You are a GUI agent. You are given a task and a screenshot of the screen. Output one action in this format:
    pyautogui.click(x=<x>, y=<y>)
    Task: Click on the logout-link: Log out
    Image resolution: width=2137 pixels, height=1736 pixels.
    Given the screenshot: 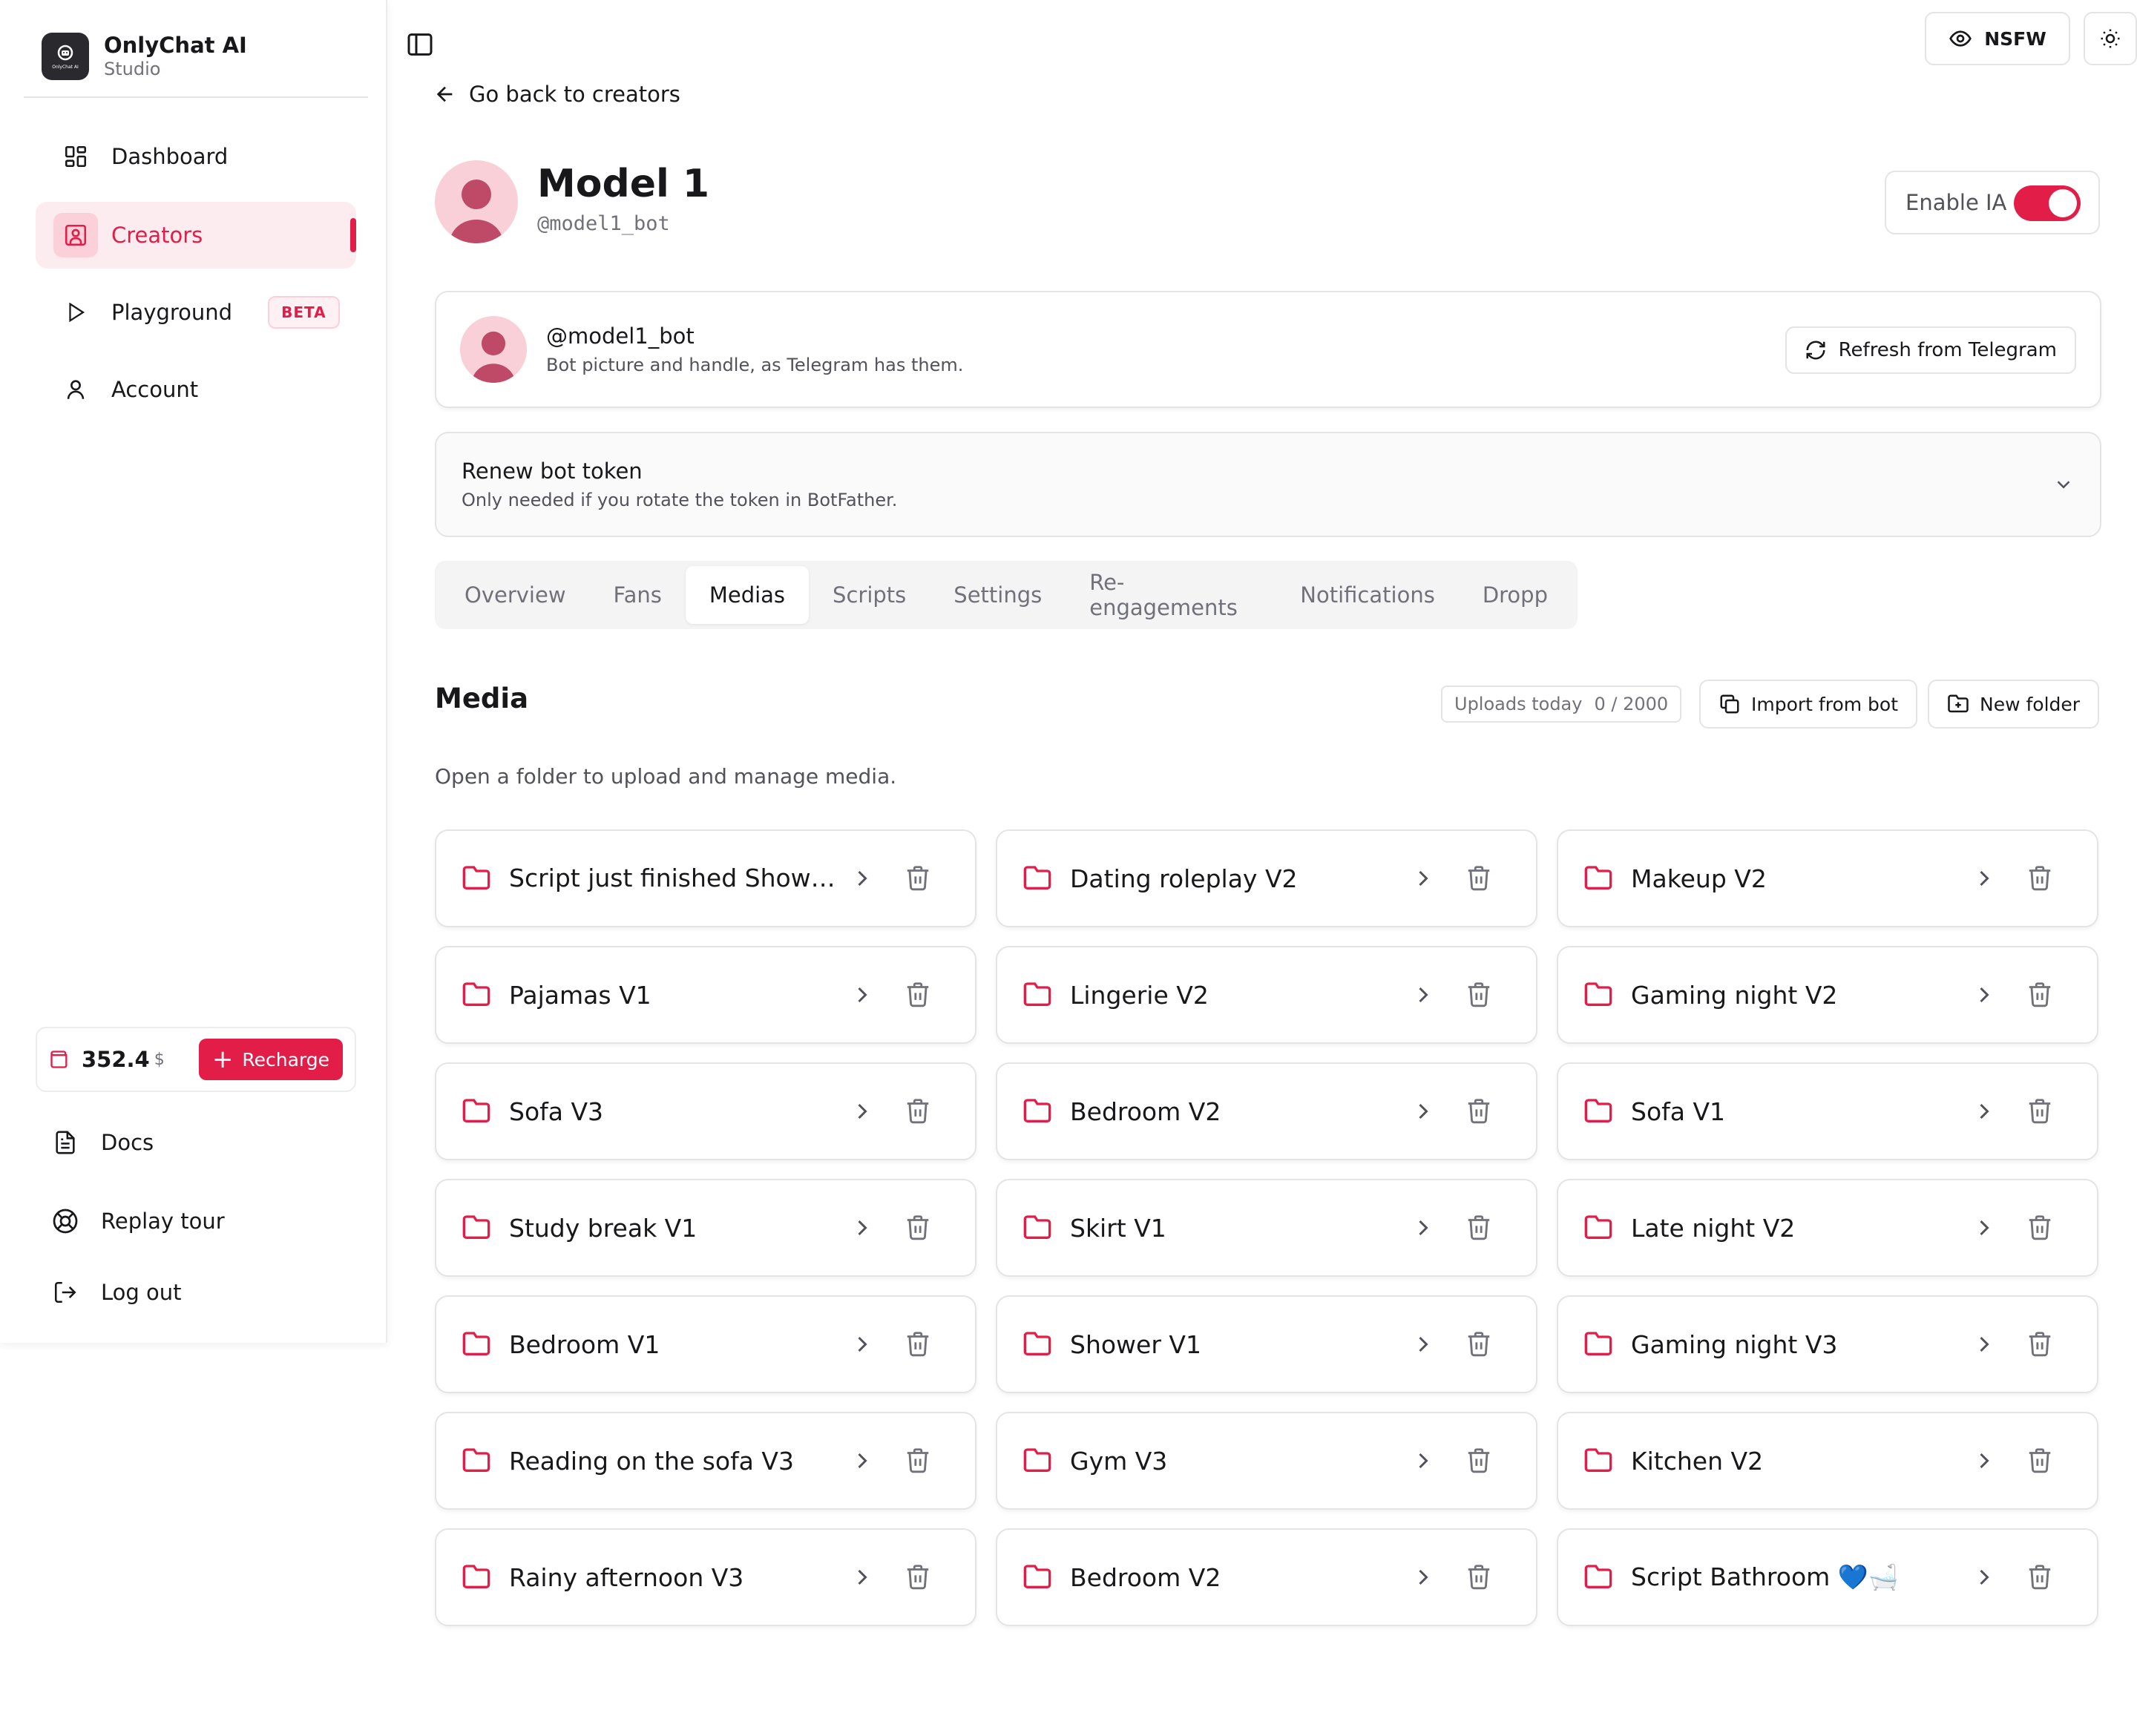 What is the action you would take?
    pyautogui.click(x=115, y=1293)
    